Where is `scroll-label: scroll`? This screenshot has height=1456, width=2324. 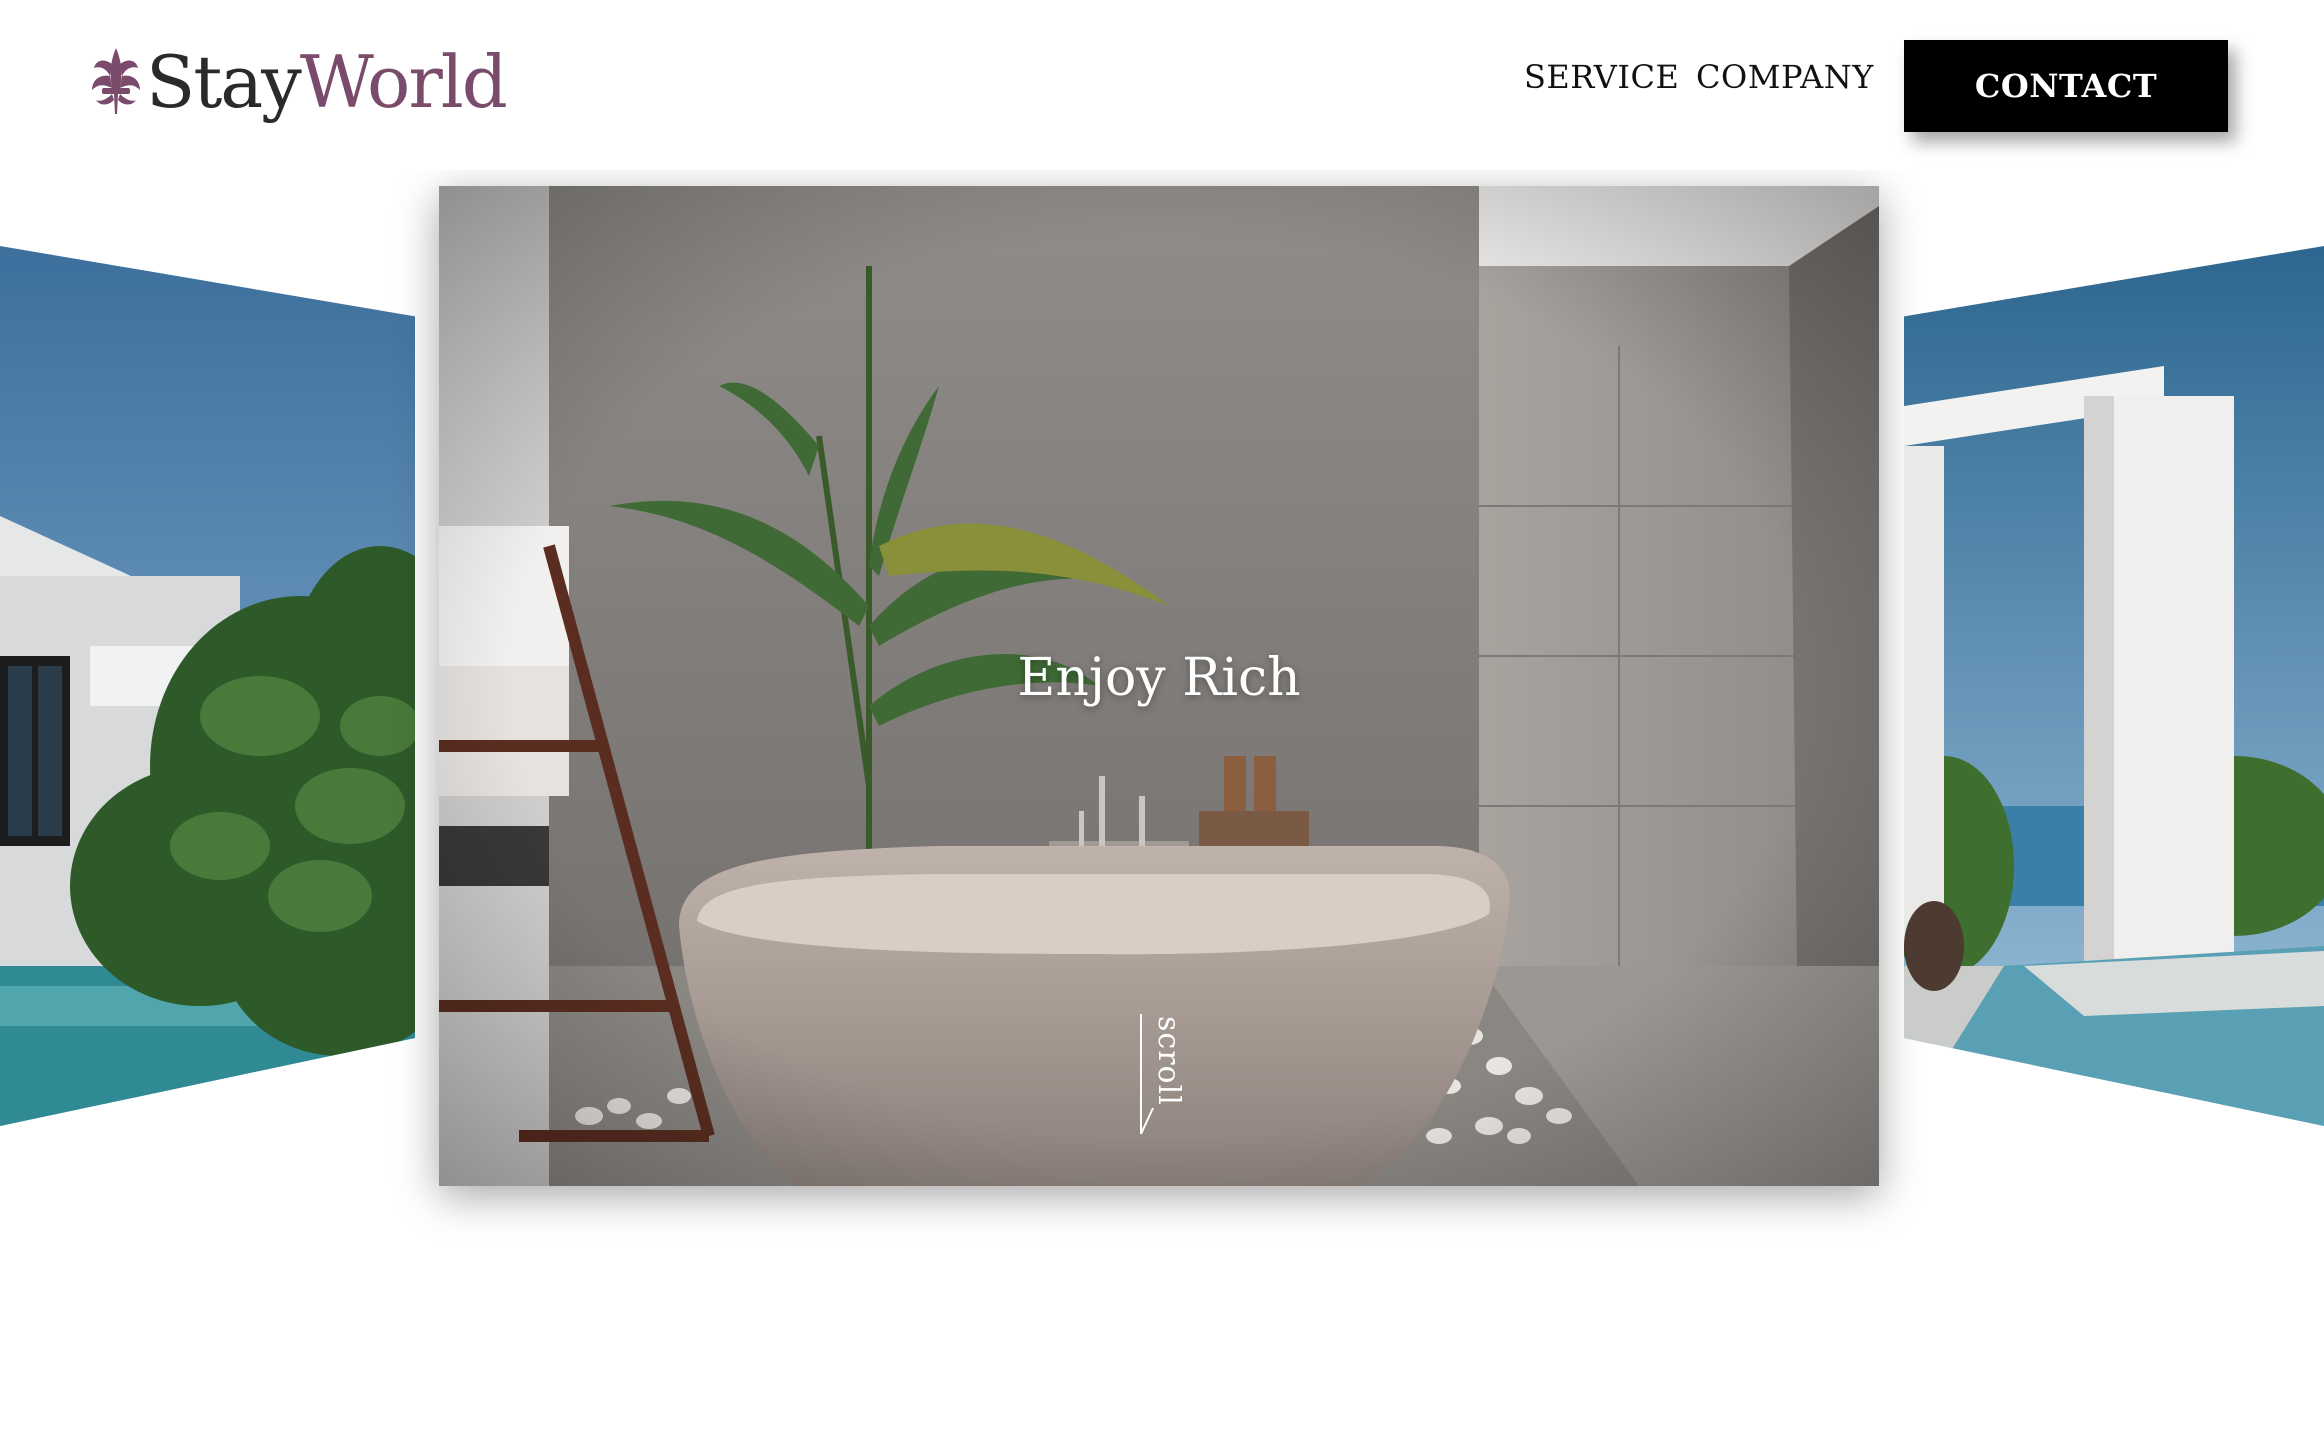
scroll-label: scroll is located at coordinates (1168, 1061).